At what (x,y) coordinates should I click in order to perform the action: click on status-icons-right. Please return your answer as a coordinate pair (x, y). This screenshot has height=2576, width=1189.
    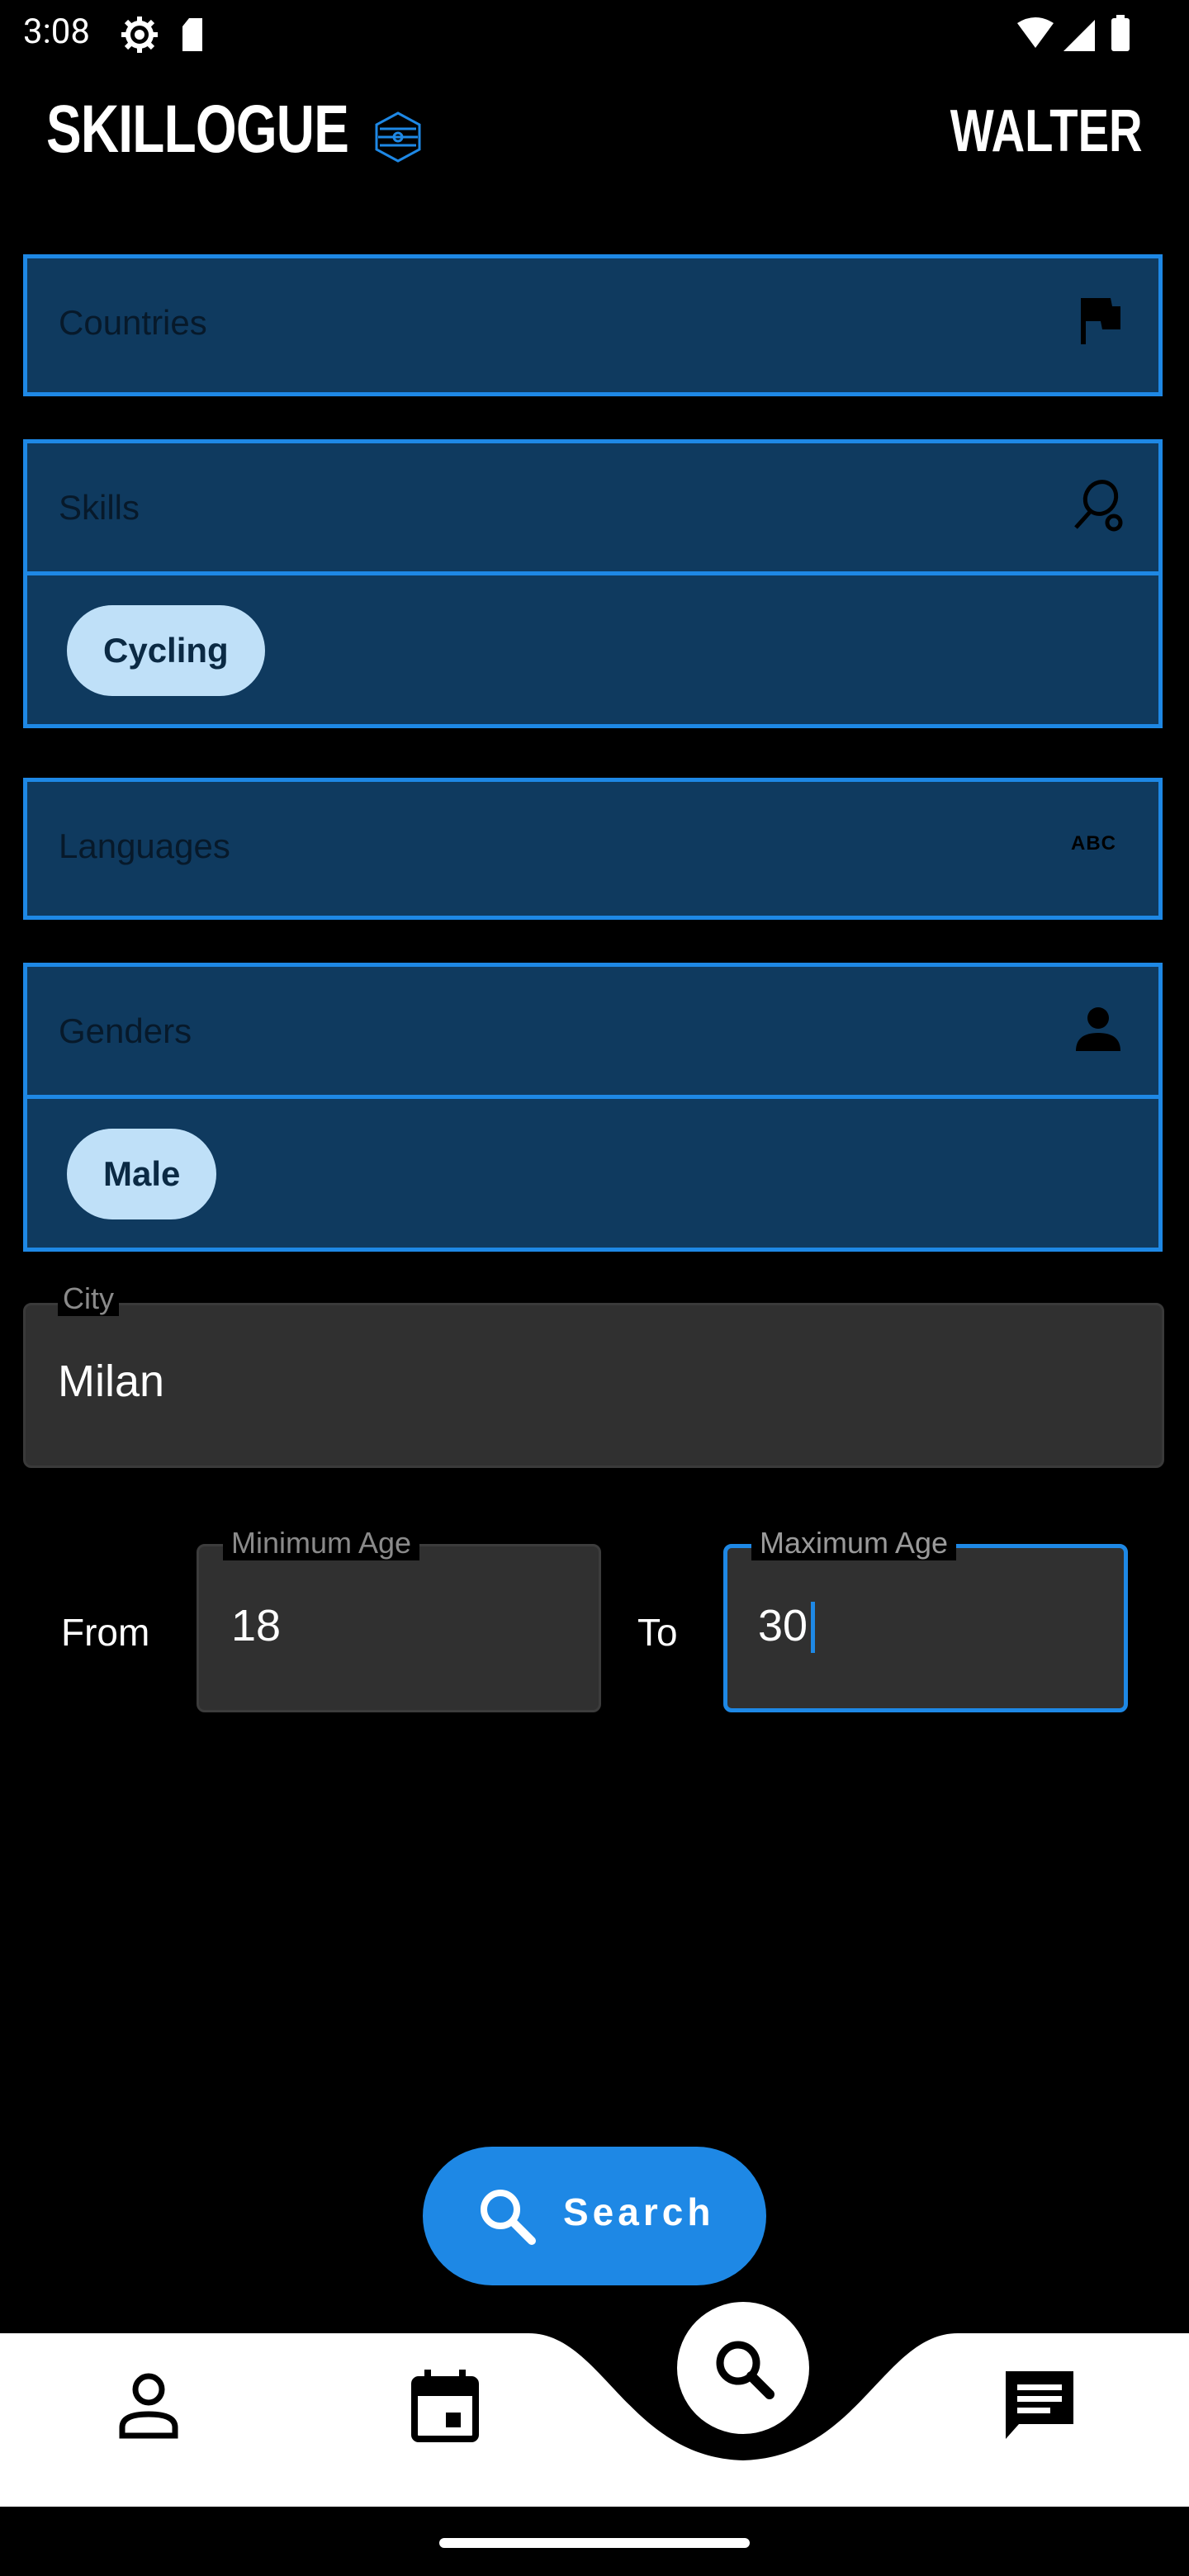
    Looking at the image, I should click on (1077, 37).